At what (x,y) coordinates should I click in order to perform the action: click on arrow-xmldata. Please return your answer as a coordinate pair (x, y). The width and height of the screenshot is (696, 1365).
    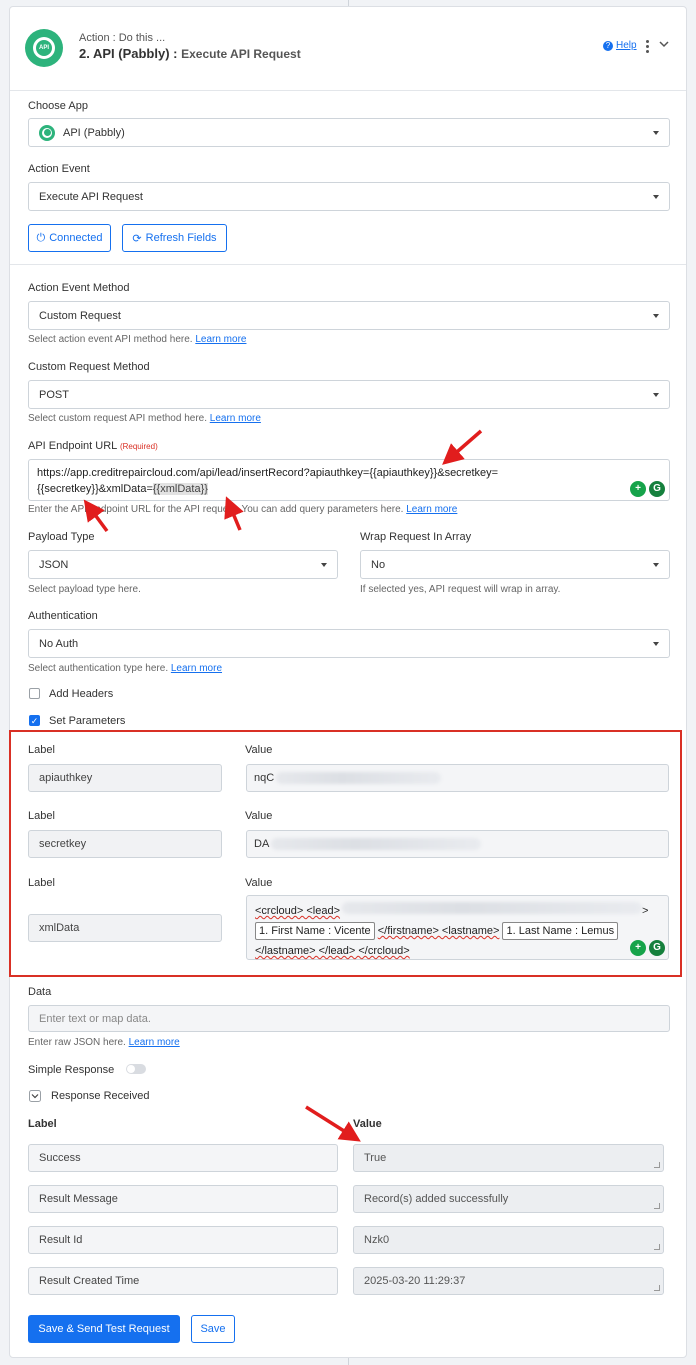
    Looking at the image, I should click on (234, 513).